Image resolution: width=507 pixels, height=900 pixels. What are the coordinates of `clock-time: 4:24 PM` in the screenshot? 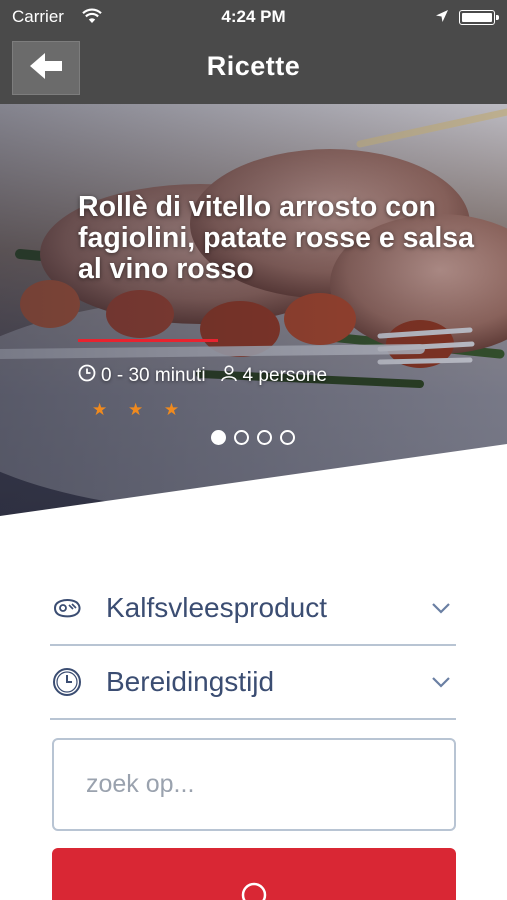 It's located at (253, 16).